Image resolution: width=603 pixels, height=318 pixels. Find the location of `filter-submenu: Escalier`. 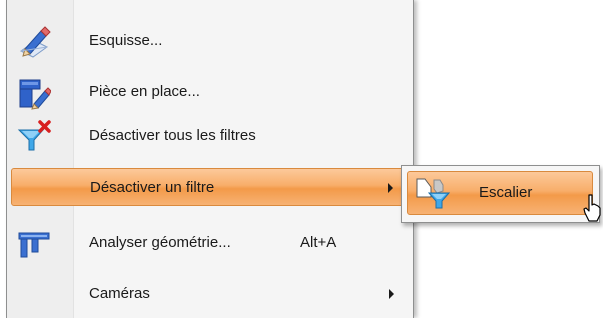

filter-submenu: Escalier is located at coordinates (500, 194).